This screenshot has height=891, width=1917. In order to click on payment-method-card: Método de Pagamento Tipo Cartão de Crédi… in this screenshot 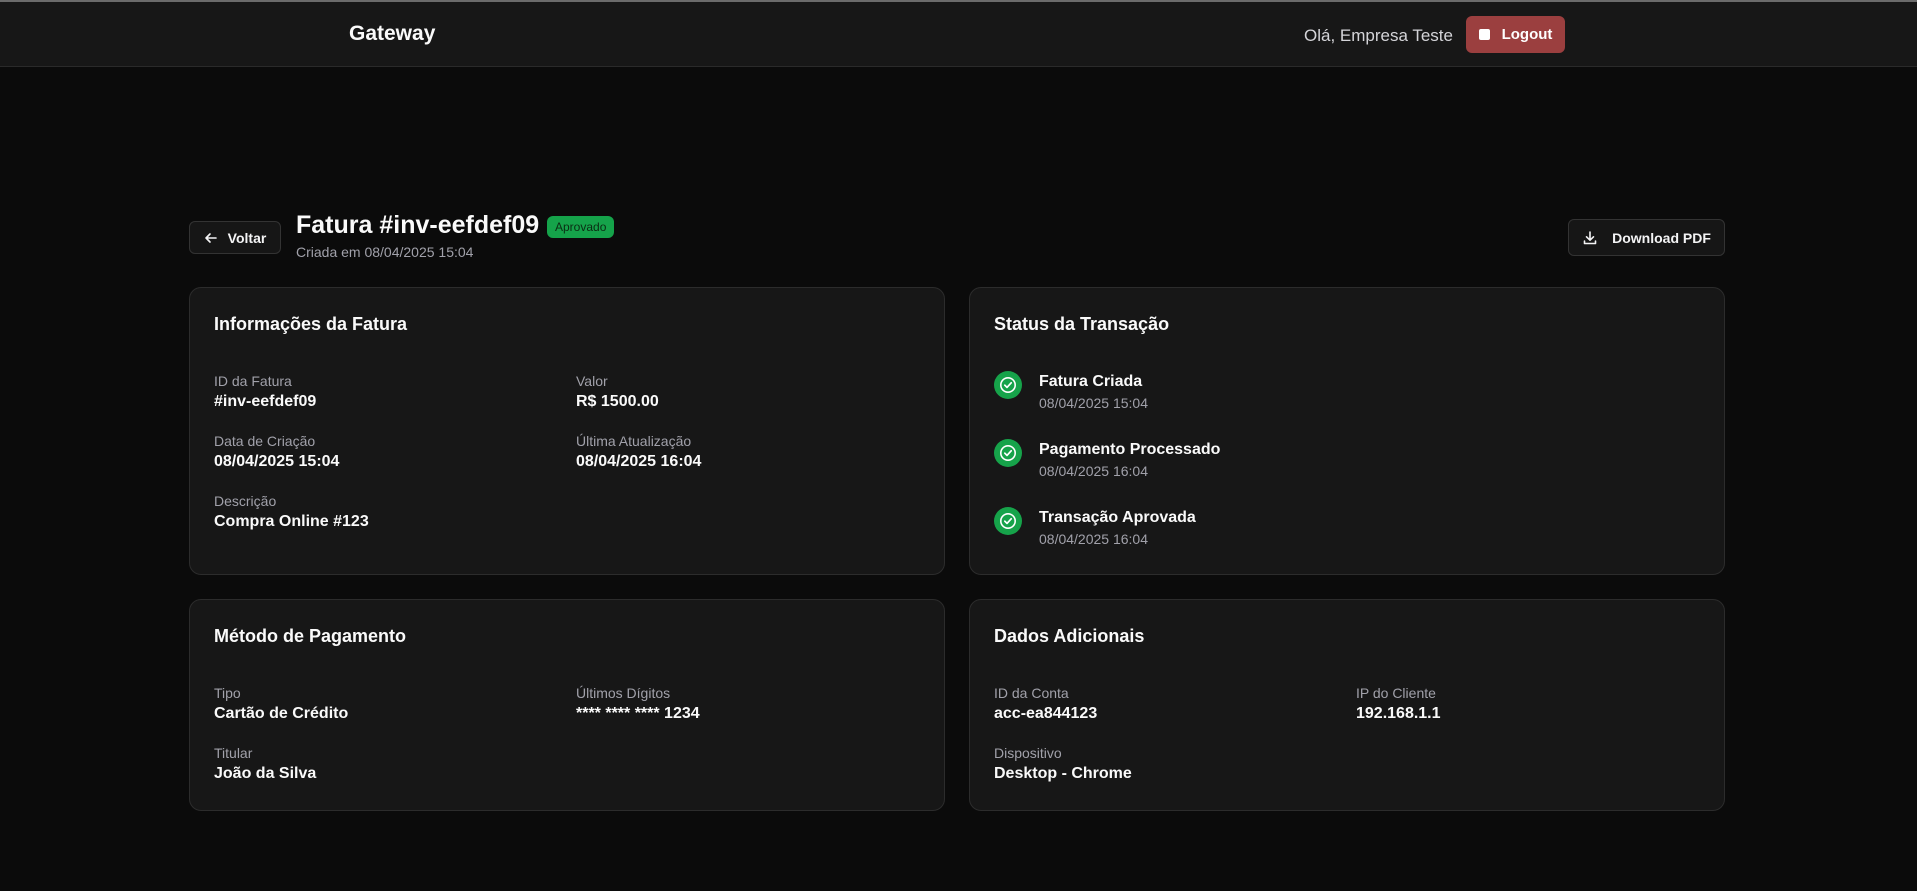, I will do `click(567, 705)`.